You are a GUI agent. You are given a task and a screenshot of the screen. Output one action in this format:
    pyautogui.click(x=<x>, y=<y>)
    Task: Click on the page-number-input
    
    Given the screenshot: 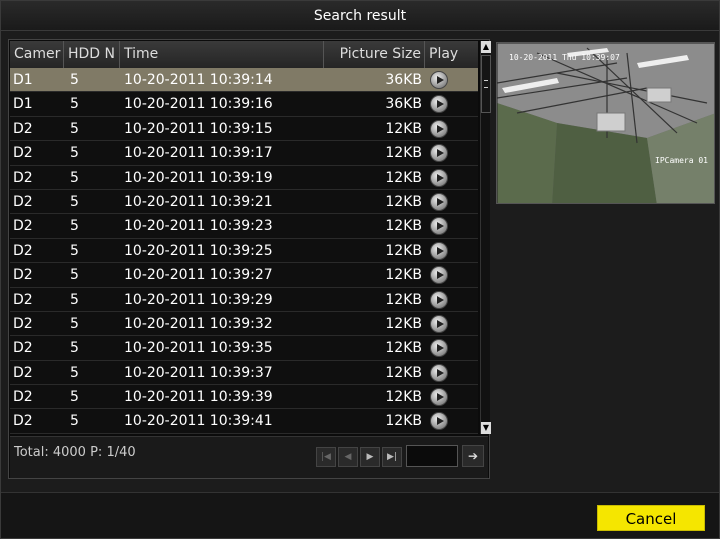 What is the action you would take?
    pyautogui.click(x=432, y=456)
    